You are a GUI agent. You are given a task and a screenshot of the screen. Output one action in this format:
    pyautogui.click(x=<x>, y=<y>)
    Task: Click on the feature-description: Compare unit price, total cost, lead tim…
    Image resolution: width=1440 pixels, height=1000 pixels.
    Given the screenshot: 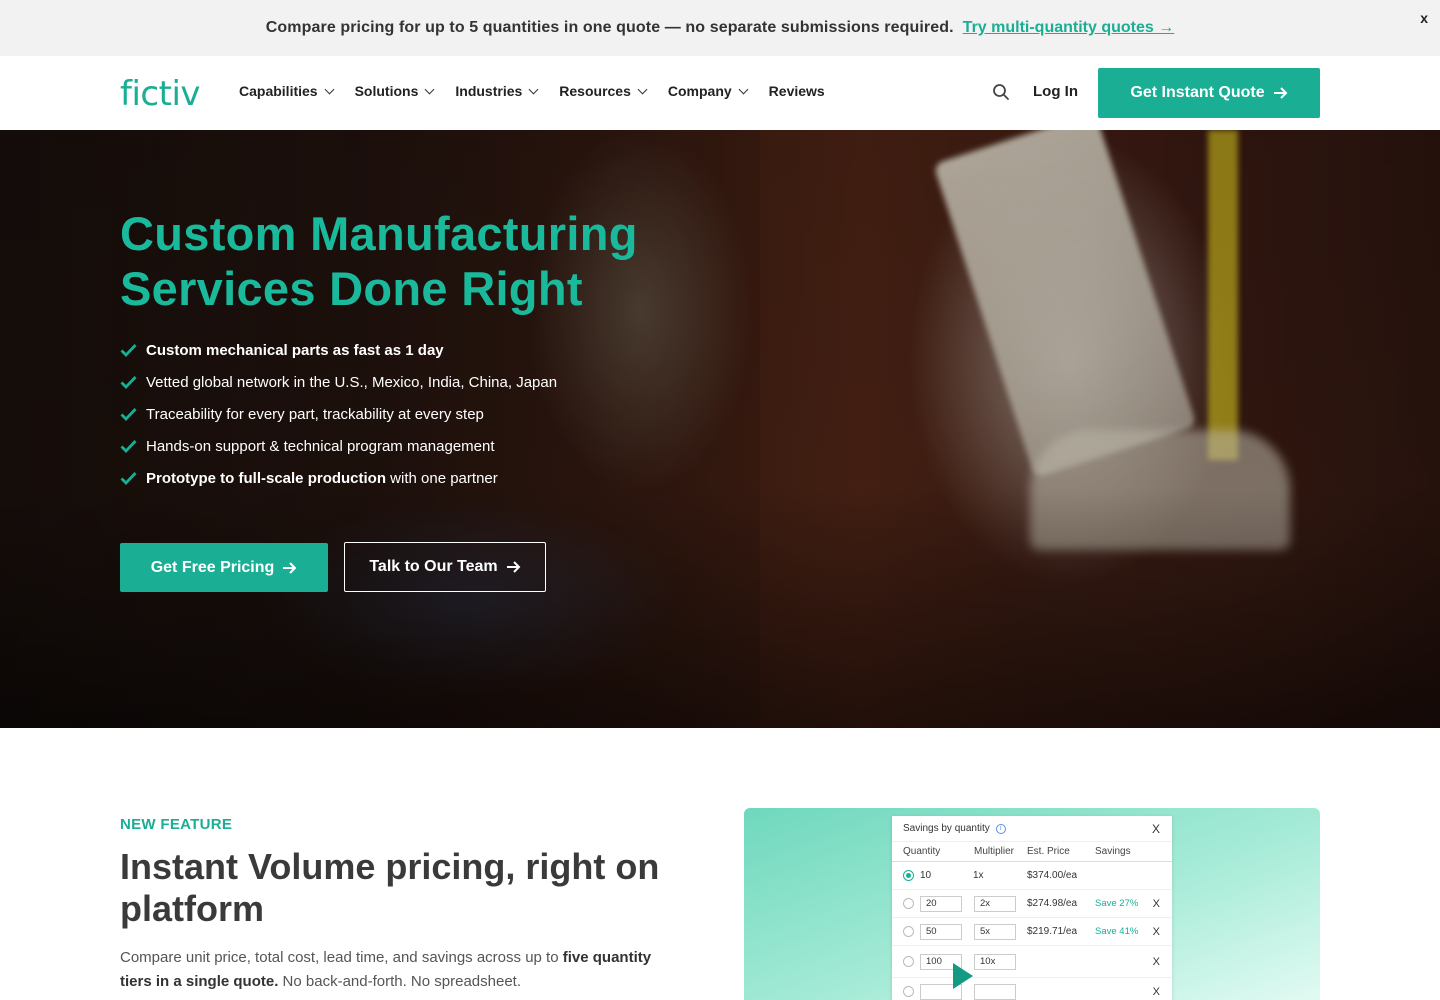 What is the action you would take?
    pyautogui.click(x=400, y=970)
    